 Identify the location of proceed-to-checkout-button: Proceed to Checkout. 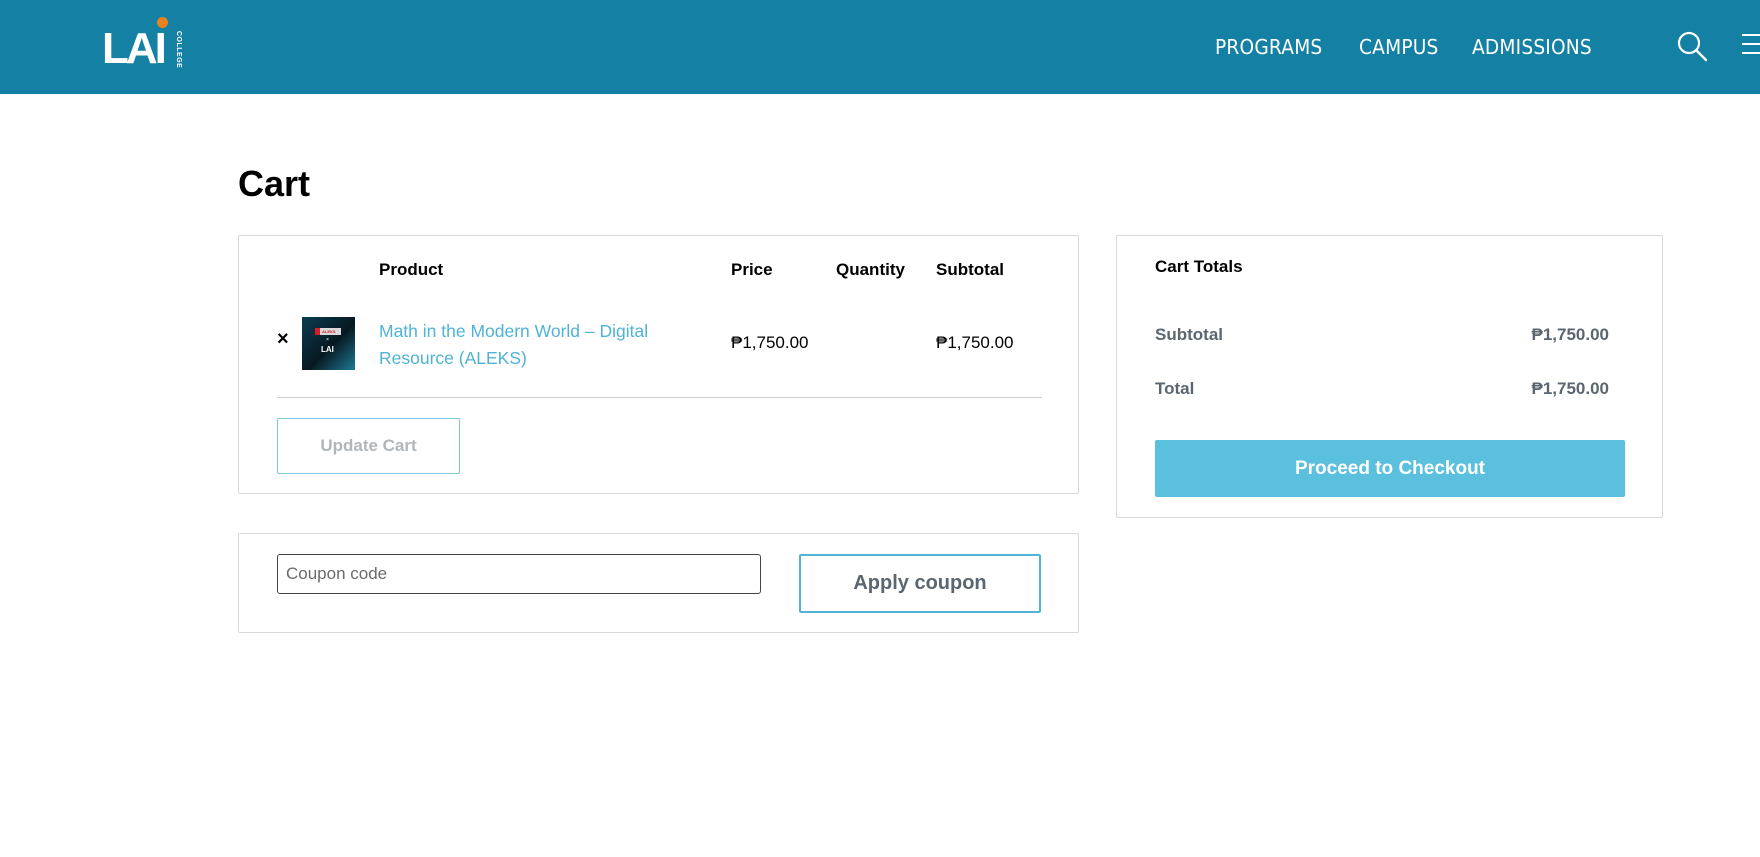
(1390, 468).